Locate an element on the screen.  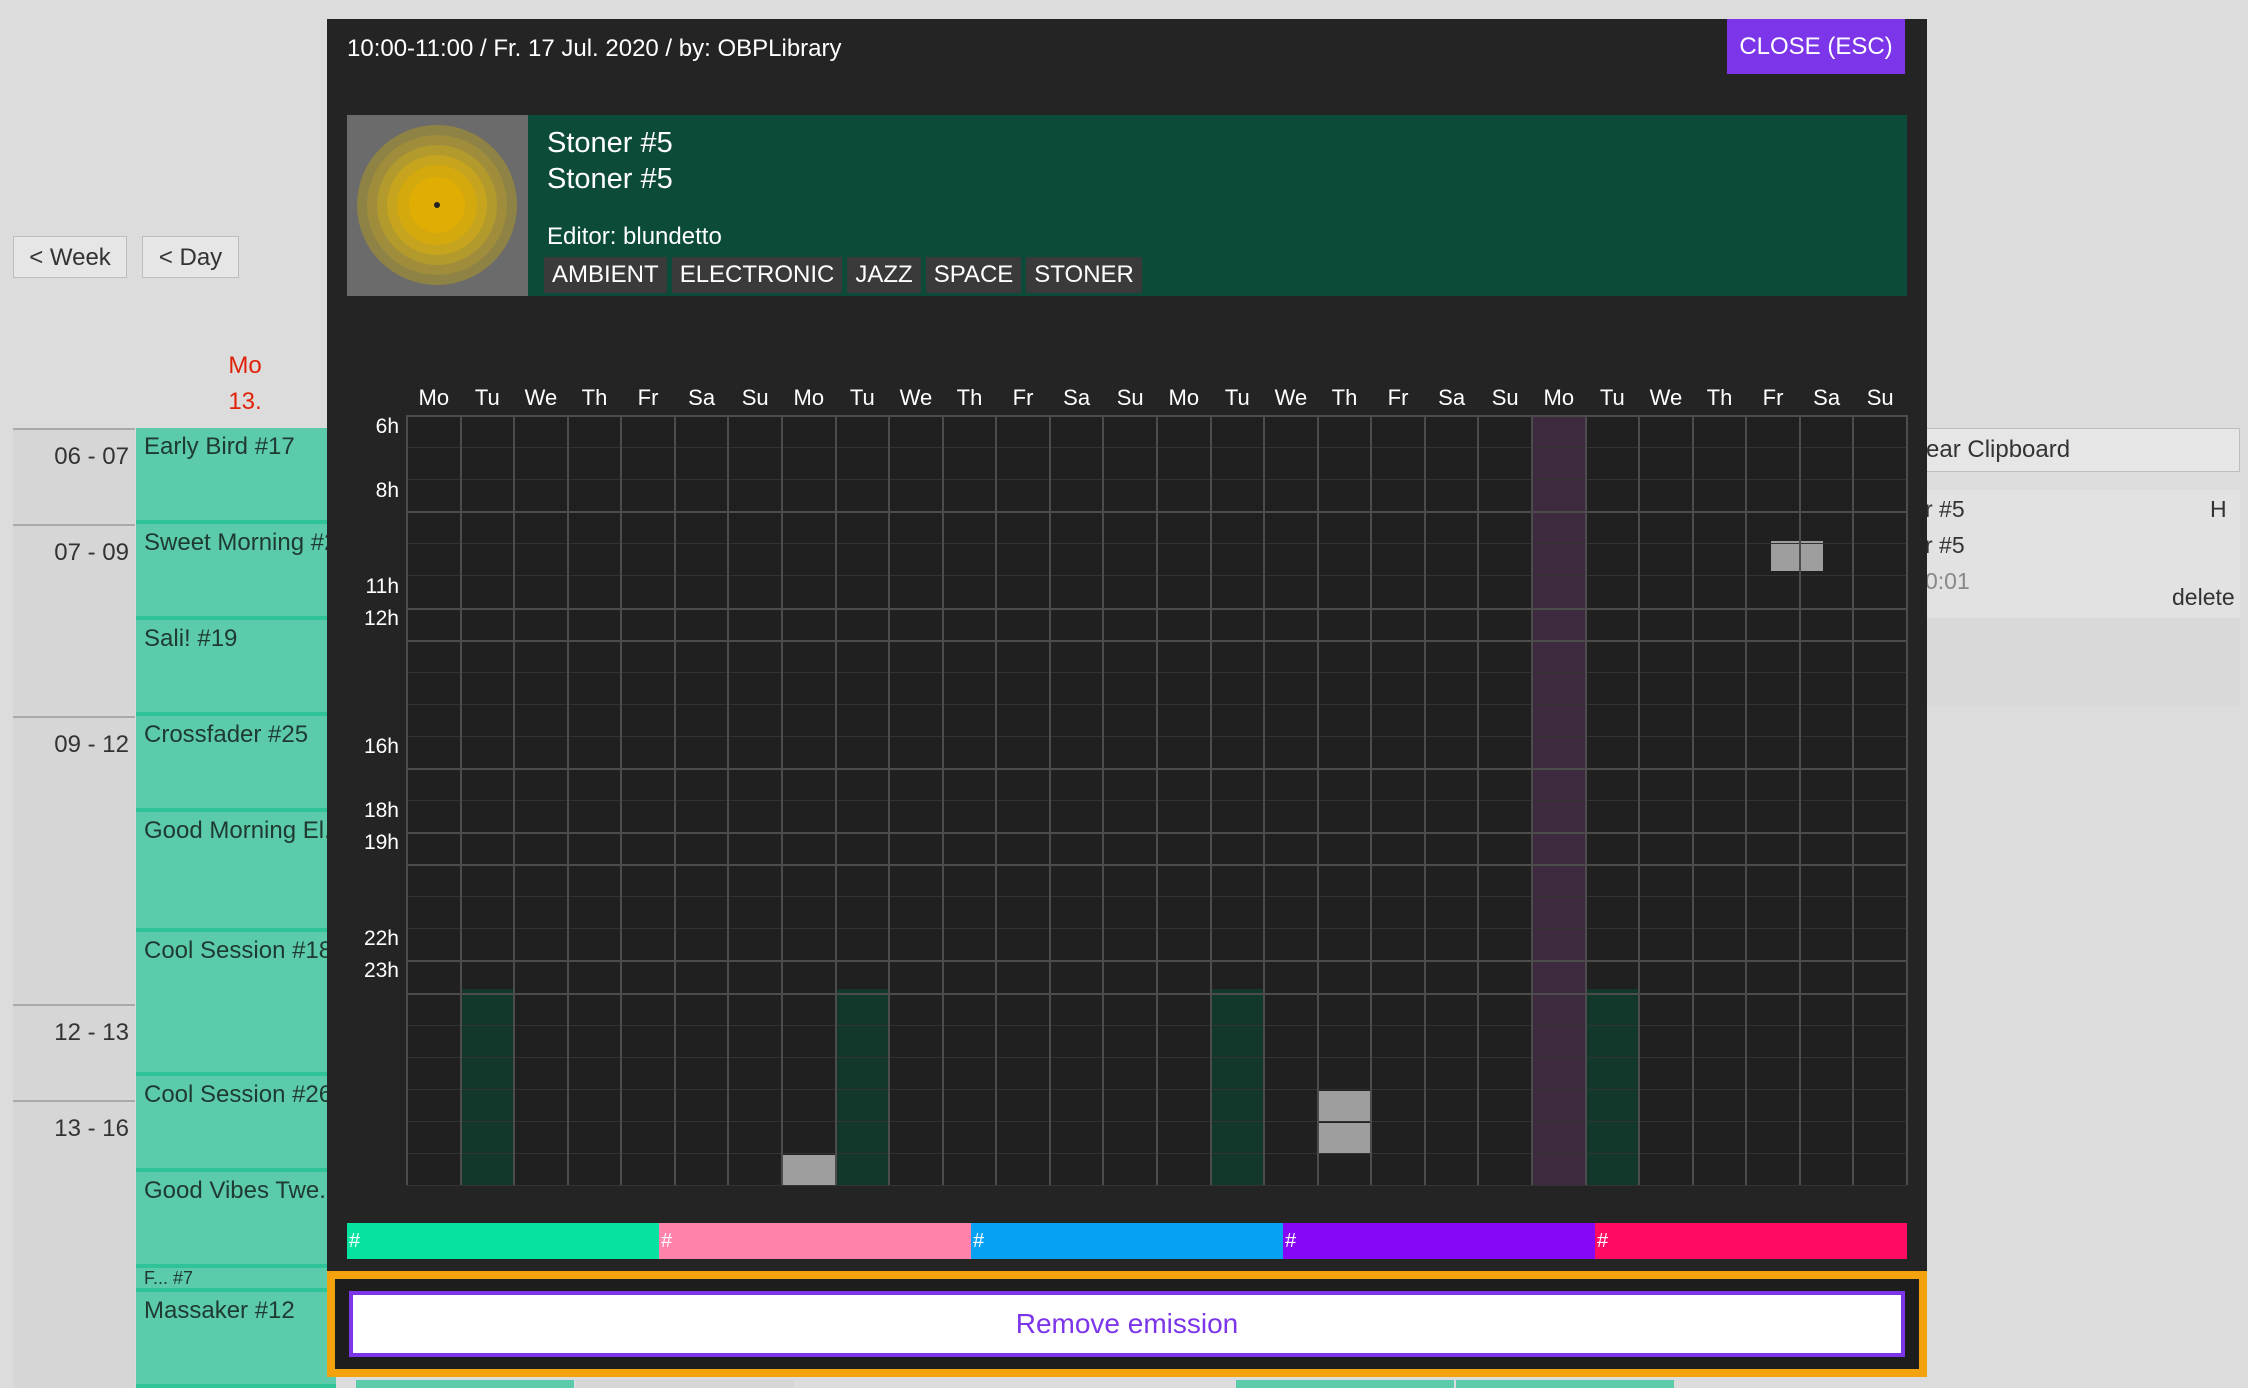
close-button: CLOSE (ESC) is located at coordinates (1816, 46).